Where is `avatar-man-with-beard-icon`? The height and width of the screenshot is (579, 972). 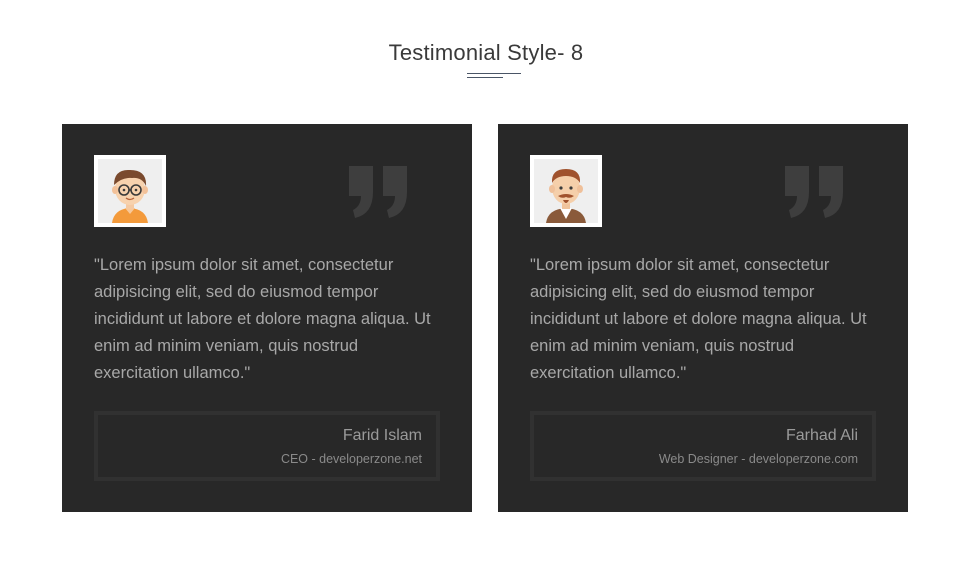
avatar-man-with-beard-icon is located at coordinates (566, 191).